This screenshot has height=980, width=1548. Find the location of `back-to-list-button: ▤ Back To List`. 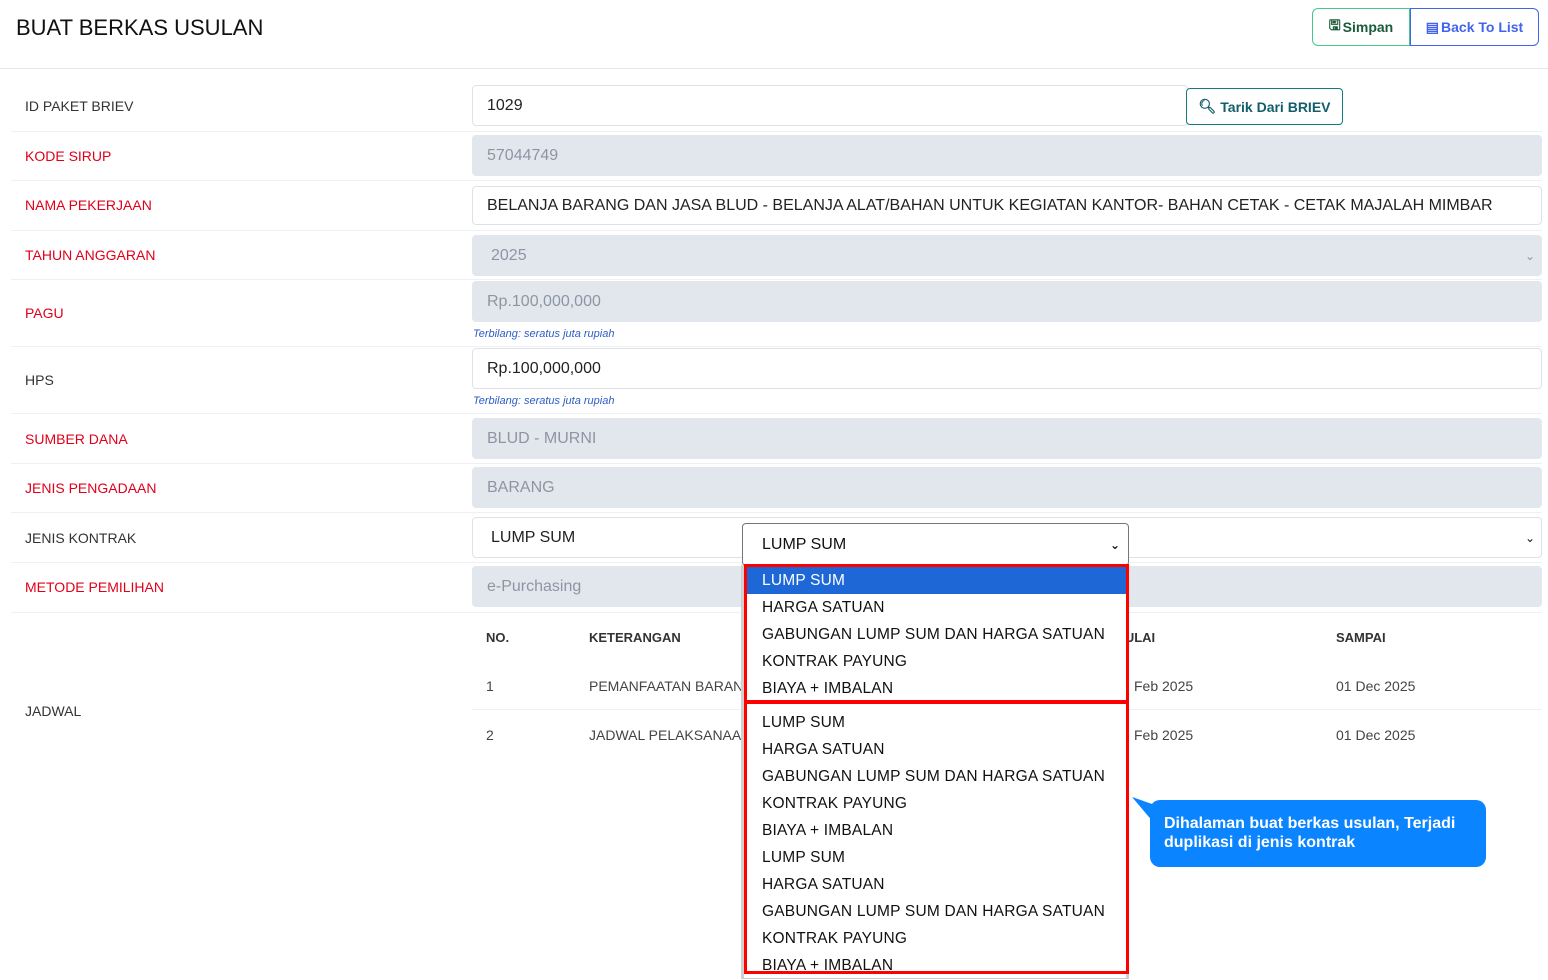

back-to-list-button: ▤ Back To List is located at coordinates (1474, 27).